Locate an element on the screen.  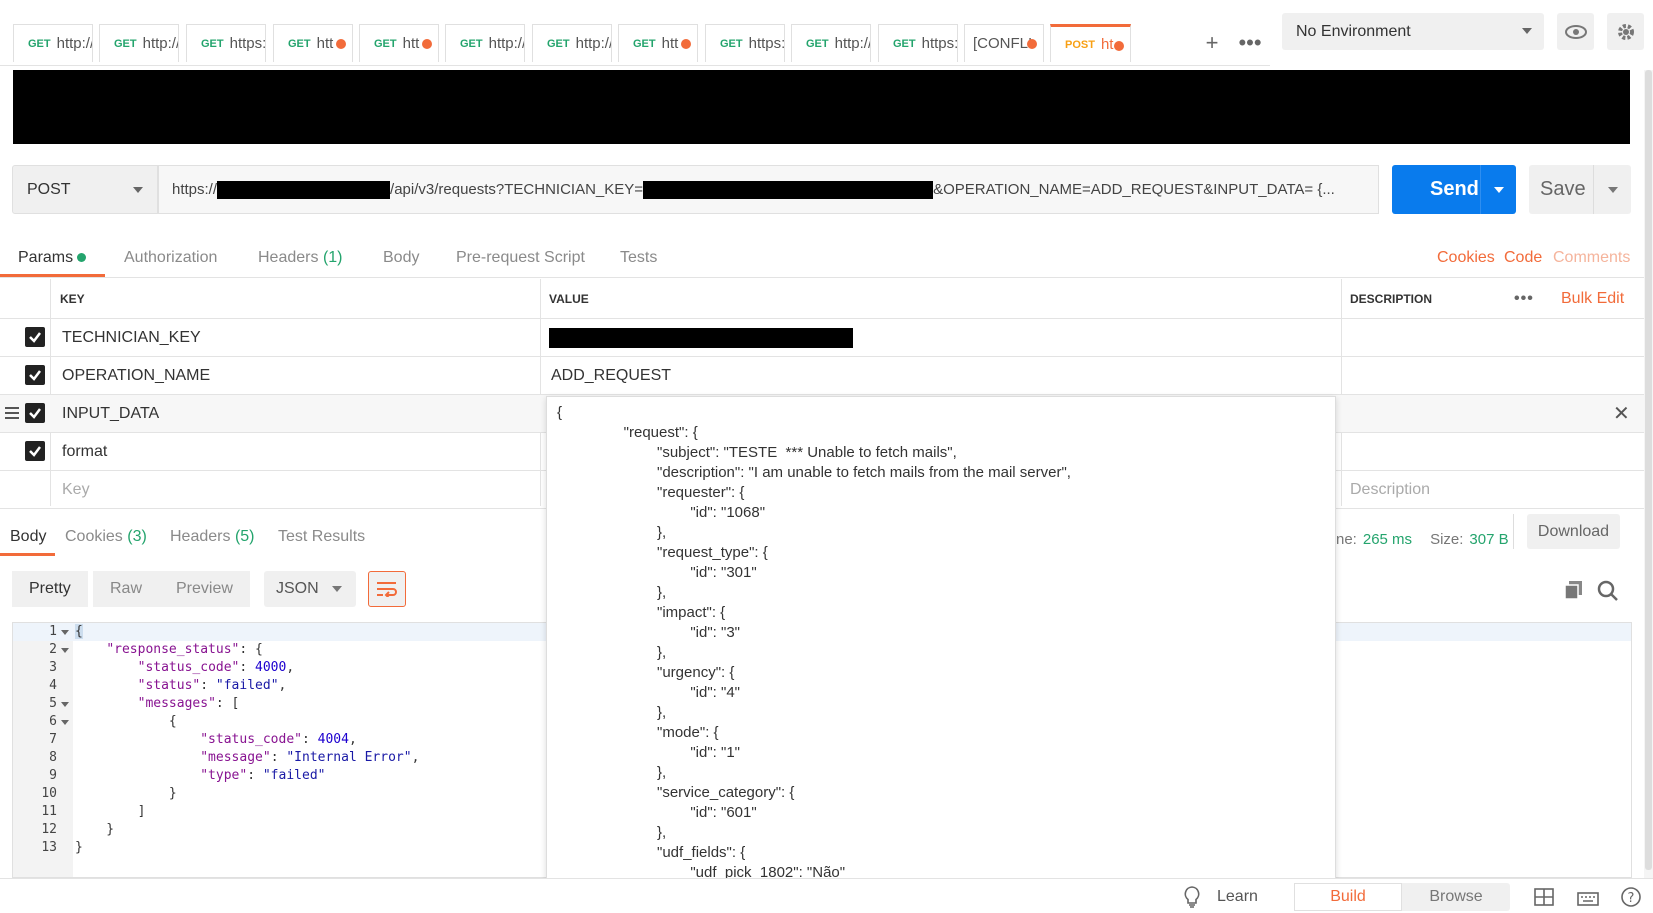
copy-icon is located at coordinates (1574, 590).